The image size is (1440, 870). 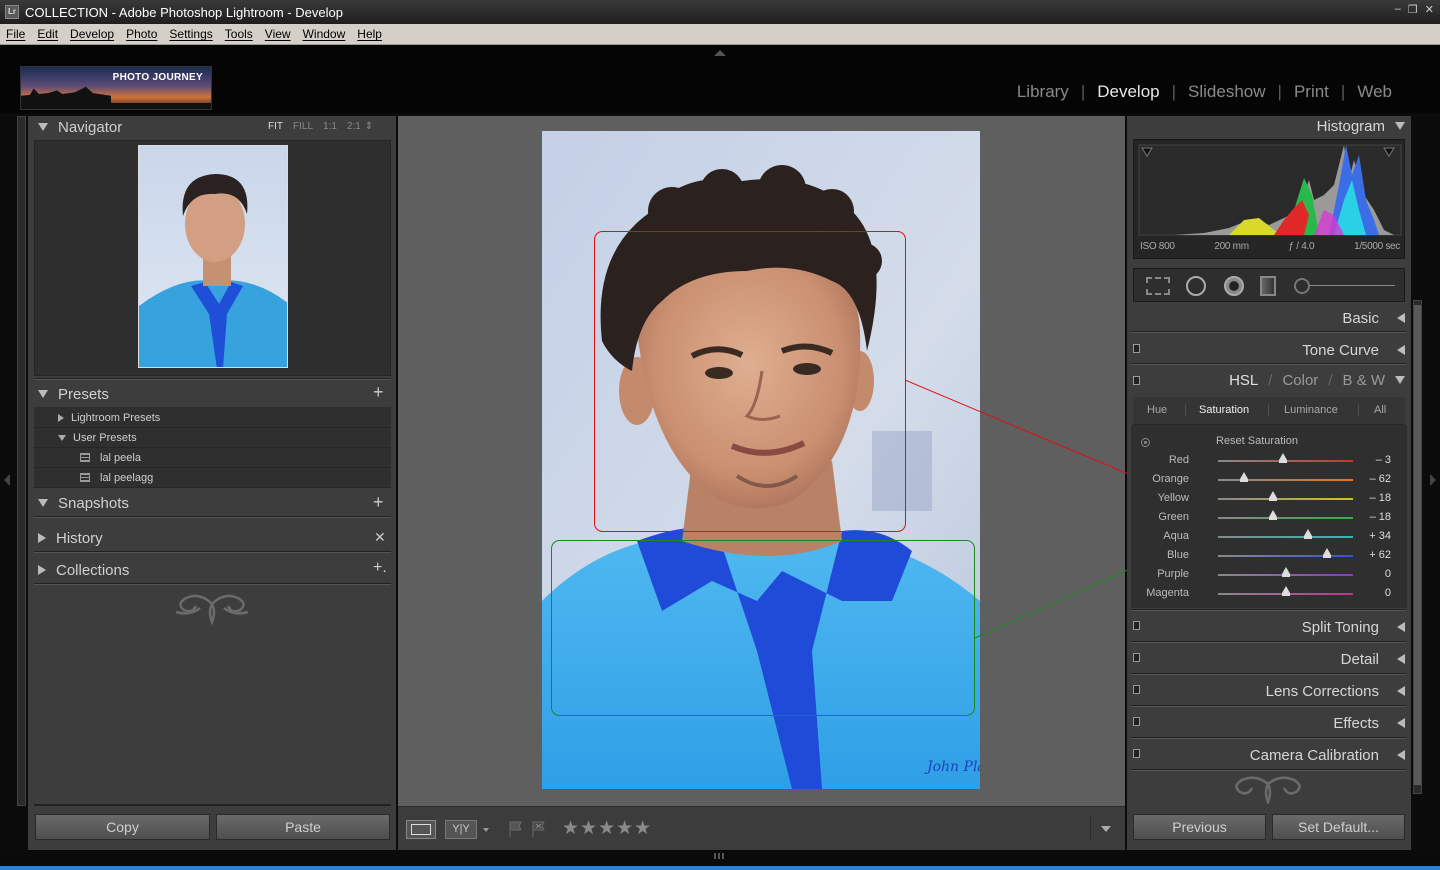 What do you see at coordinates (720, 53) in the screenshot?
I see `collapse-top-panel-icon` at bounding box center [720, 53].